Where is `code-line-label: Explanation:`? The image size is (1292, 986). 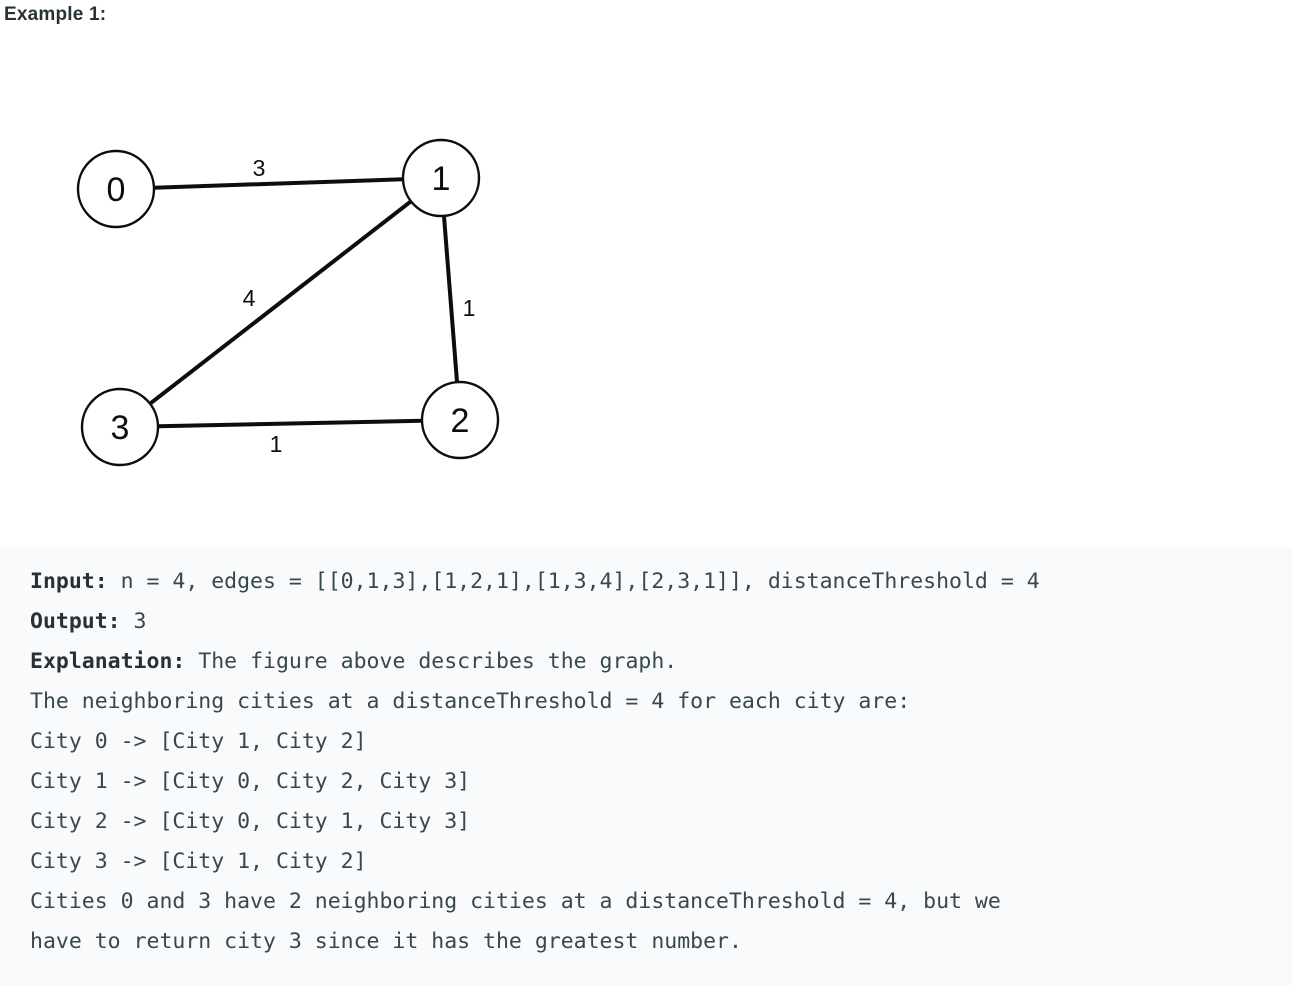 code-line-label: Explanation: is located at coordinates (108, 661).